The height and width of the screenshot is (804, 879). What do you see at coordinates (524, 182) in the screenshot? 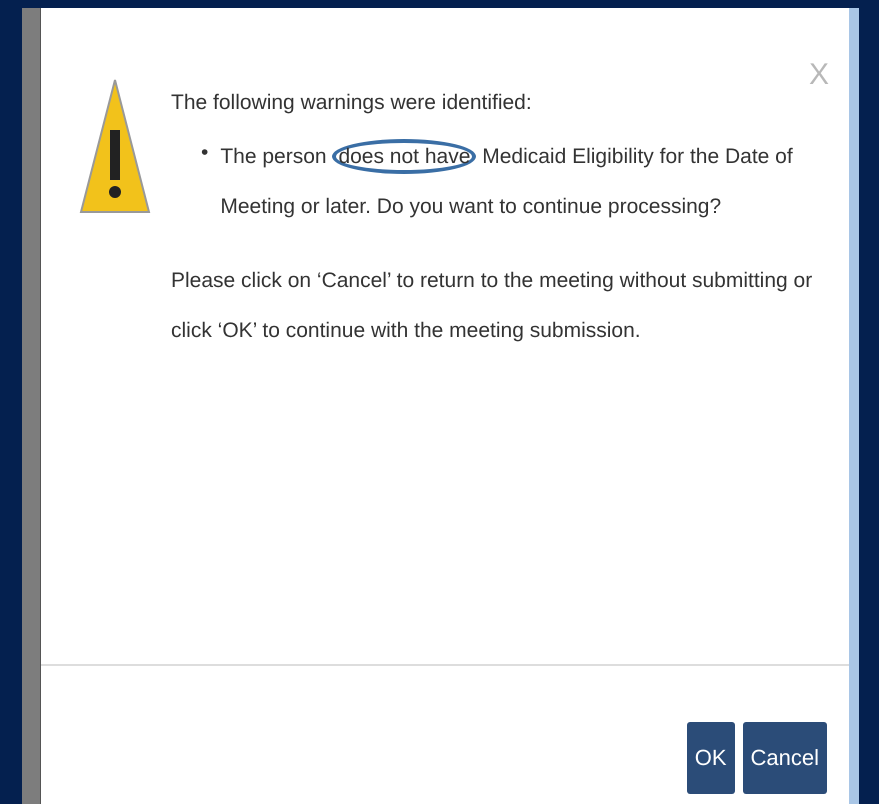
I see `warning-message: The person does not have Medicaid Eligibility for the Date of Meeting or later. Do you want to continue processing?` at bounding box center [524, 182].